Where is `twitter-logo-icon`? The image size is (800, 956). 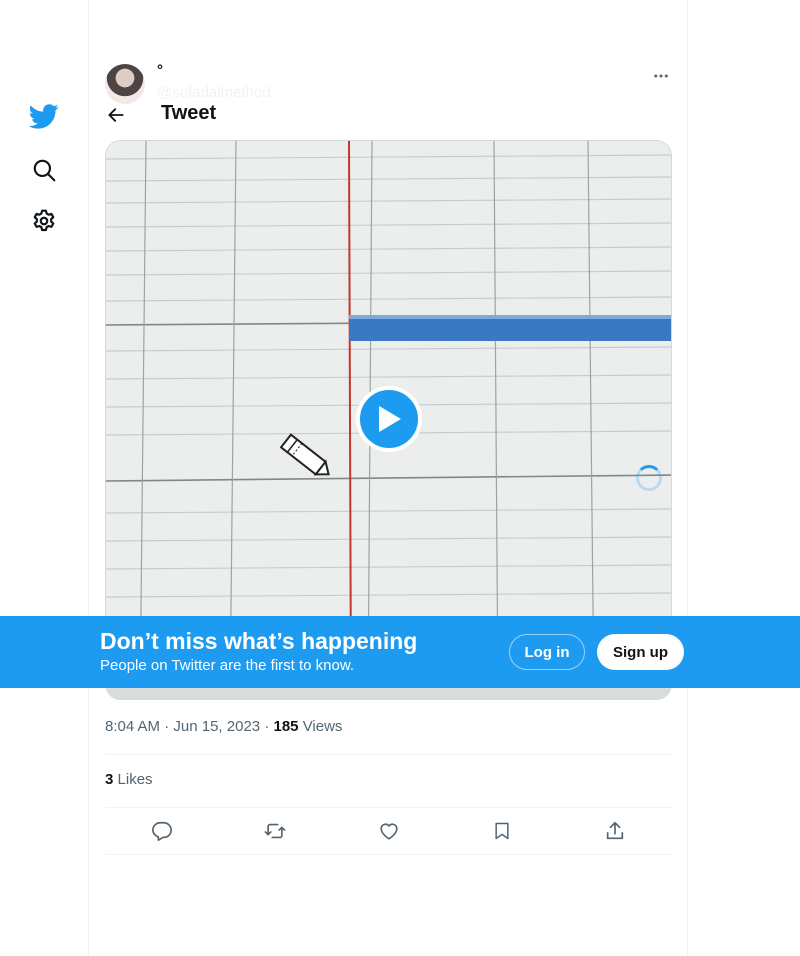
twitter-logo-icon is located at coordinates (44, 116).